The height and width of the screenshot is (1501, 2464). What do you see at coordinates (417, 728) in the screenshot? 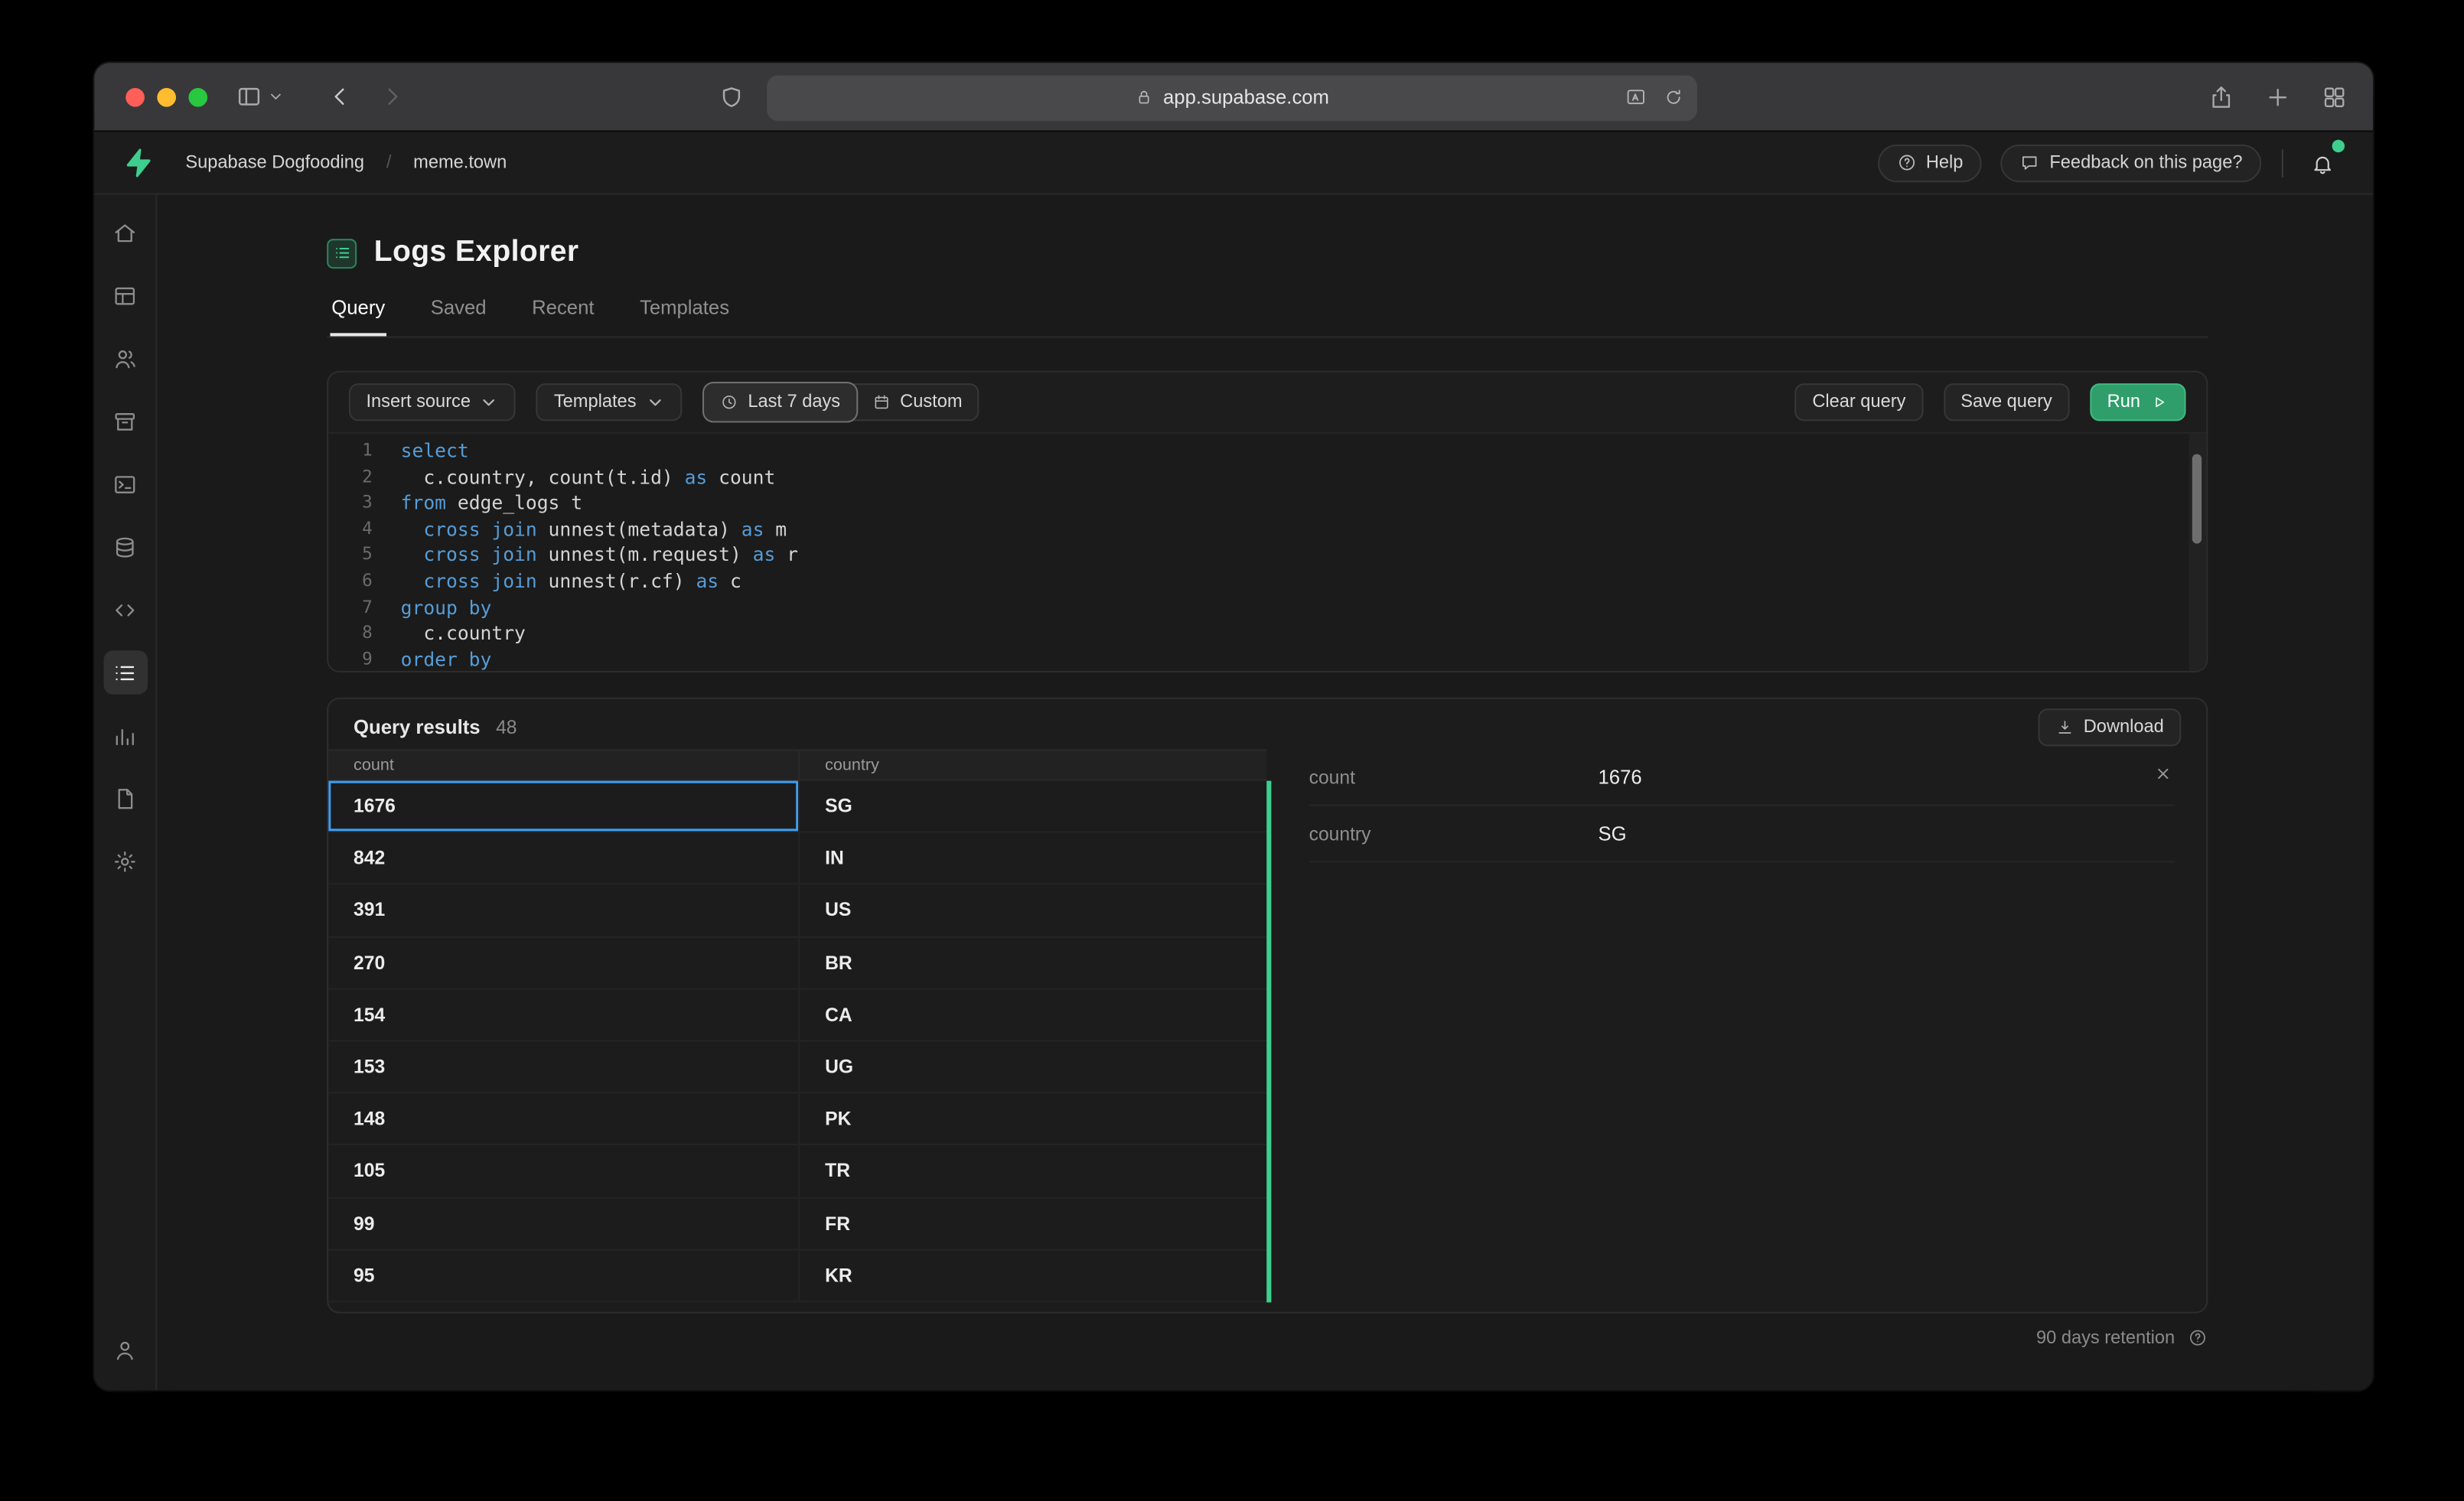
I see `results-title: Query results` at bounding box center [417, 728].